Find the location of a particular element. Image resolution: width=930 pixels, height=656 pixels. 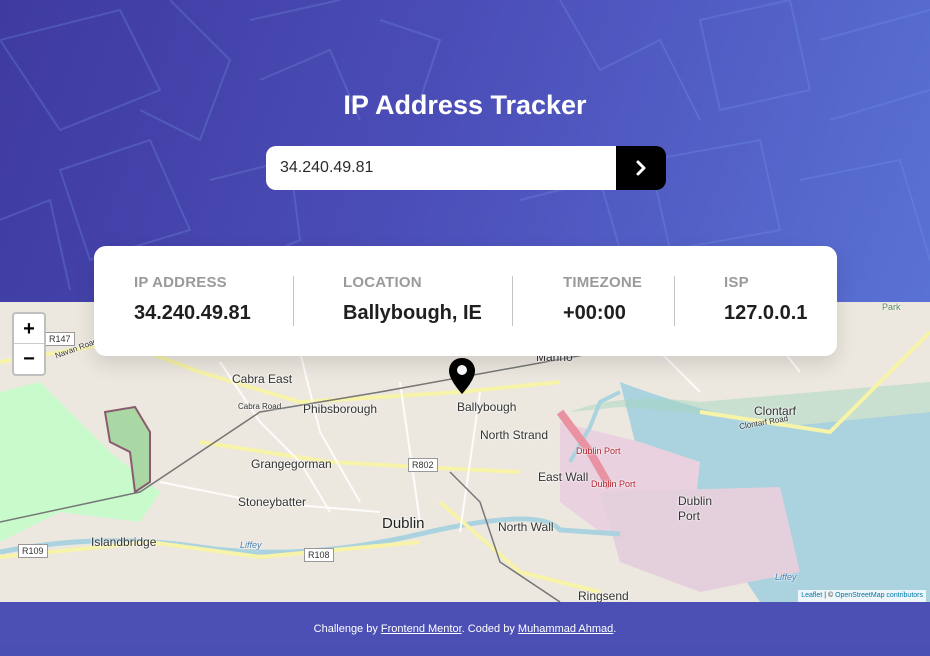

location-value: Ballybough, IE is located at coordinates (412, 313).